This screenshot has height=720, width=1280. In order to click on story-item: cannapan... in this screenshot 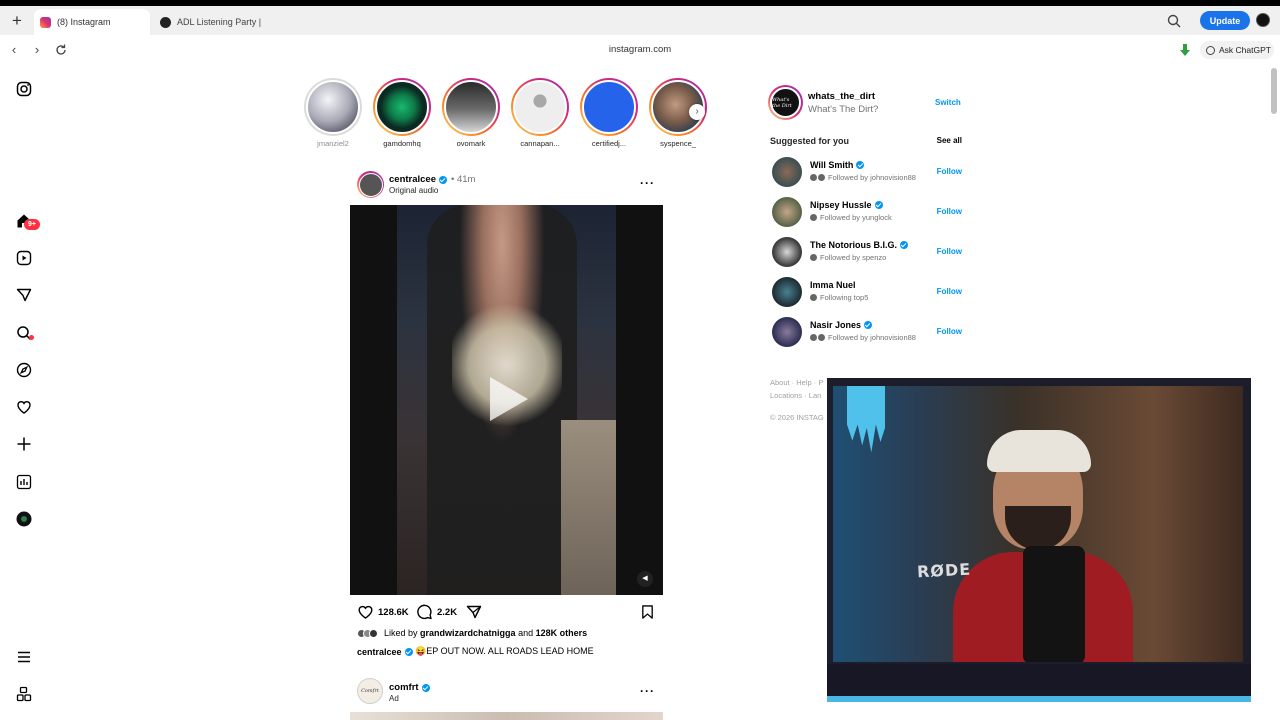, I will do `click(540, 113)`.